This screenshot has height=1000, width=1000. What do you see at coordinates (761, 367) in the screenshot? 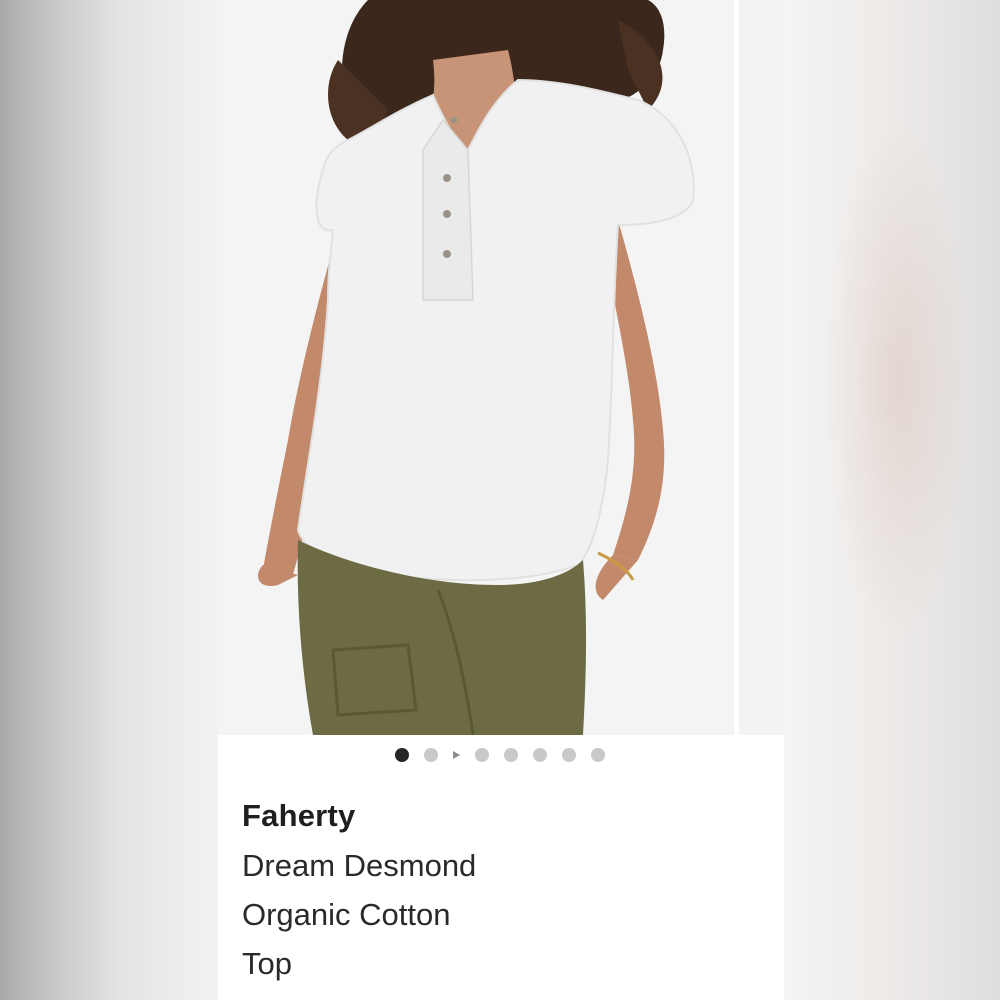
I see `next-image-peek` at bounding box center [761, 367].